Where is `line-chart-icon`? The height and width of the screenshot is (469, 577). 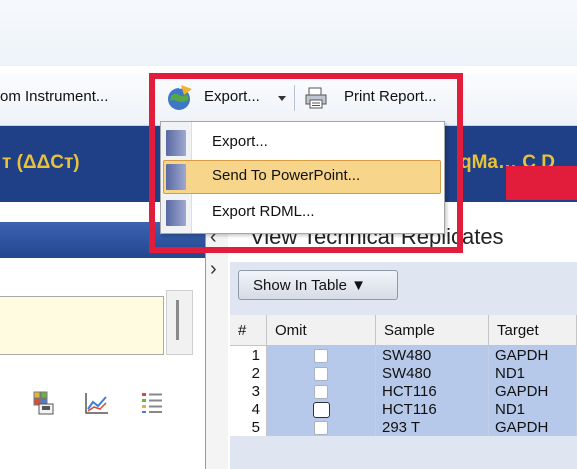
line-chart-icon is located at coordinates (97, 403).